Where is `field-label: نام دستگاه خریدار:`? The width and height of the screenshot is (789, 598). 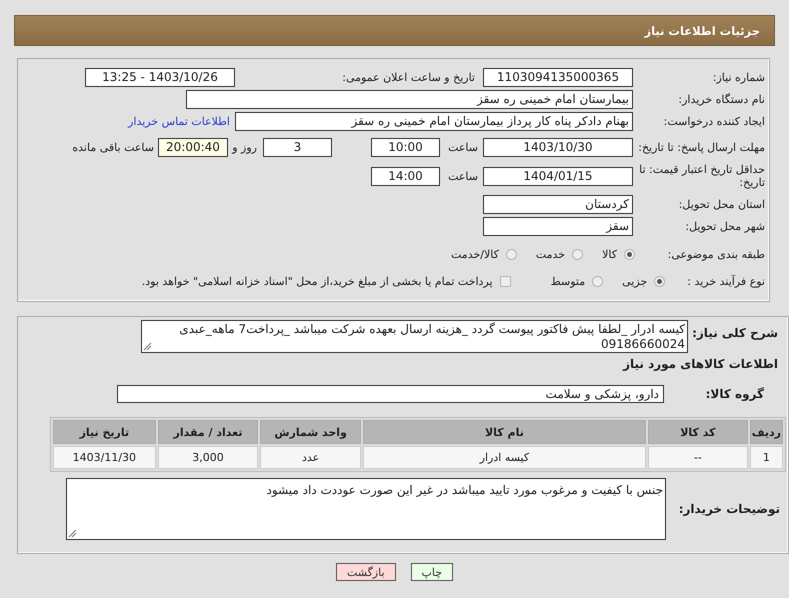
field-label: نام دستگاه خریدار: is located at coordinates (721, 99).